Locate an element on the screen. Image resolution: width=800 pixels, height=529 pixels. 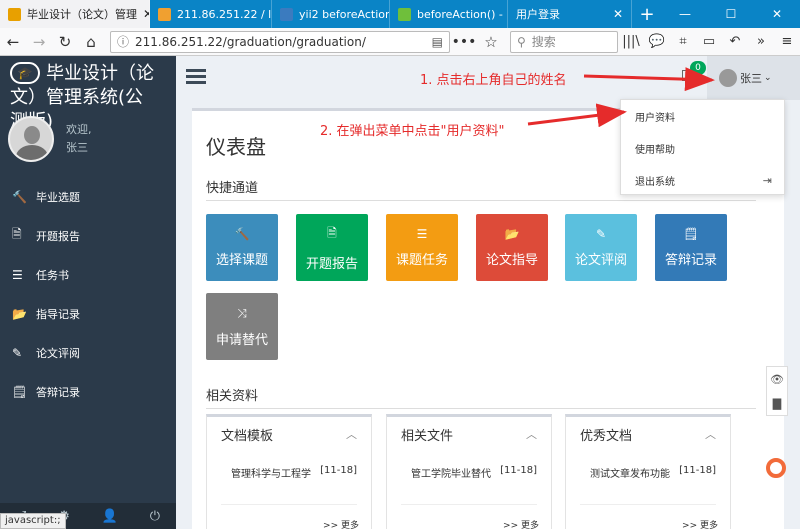
list-item-title: 管理科学与工程学 is located at coordinates (271, 474).